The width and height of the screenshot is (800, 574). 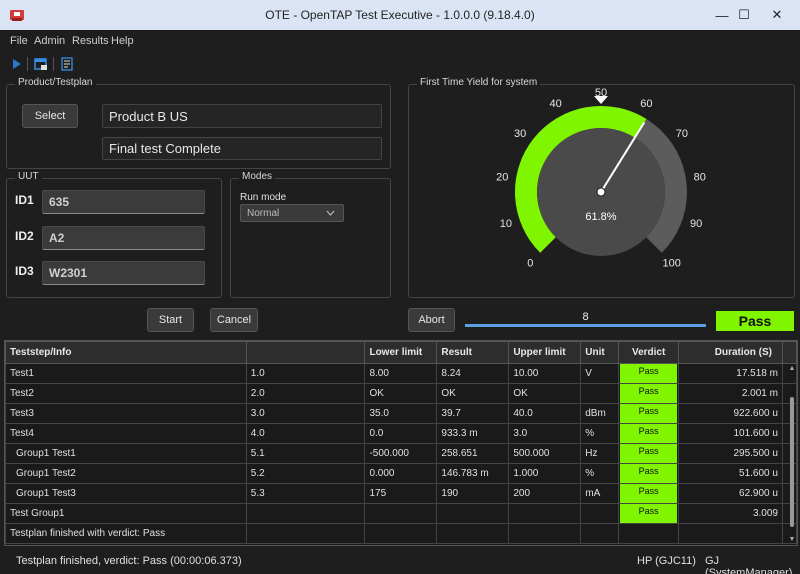 What do you see at coordinates (730, 373) in the screenshot?
I see `cell-duration: 17.518 m` at bounding box center [730, 373].